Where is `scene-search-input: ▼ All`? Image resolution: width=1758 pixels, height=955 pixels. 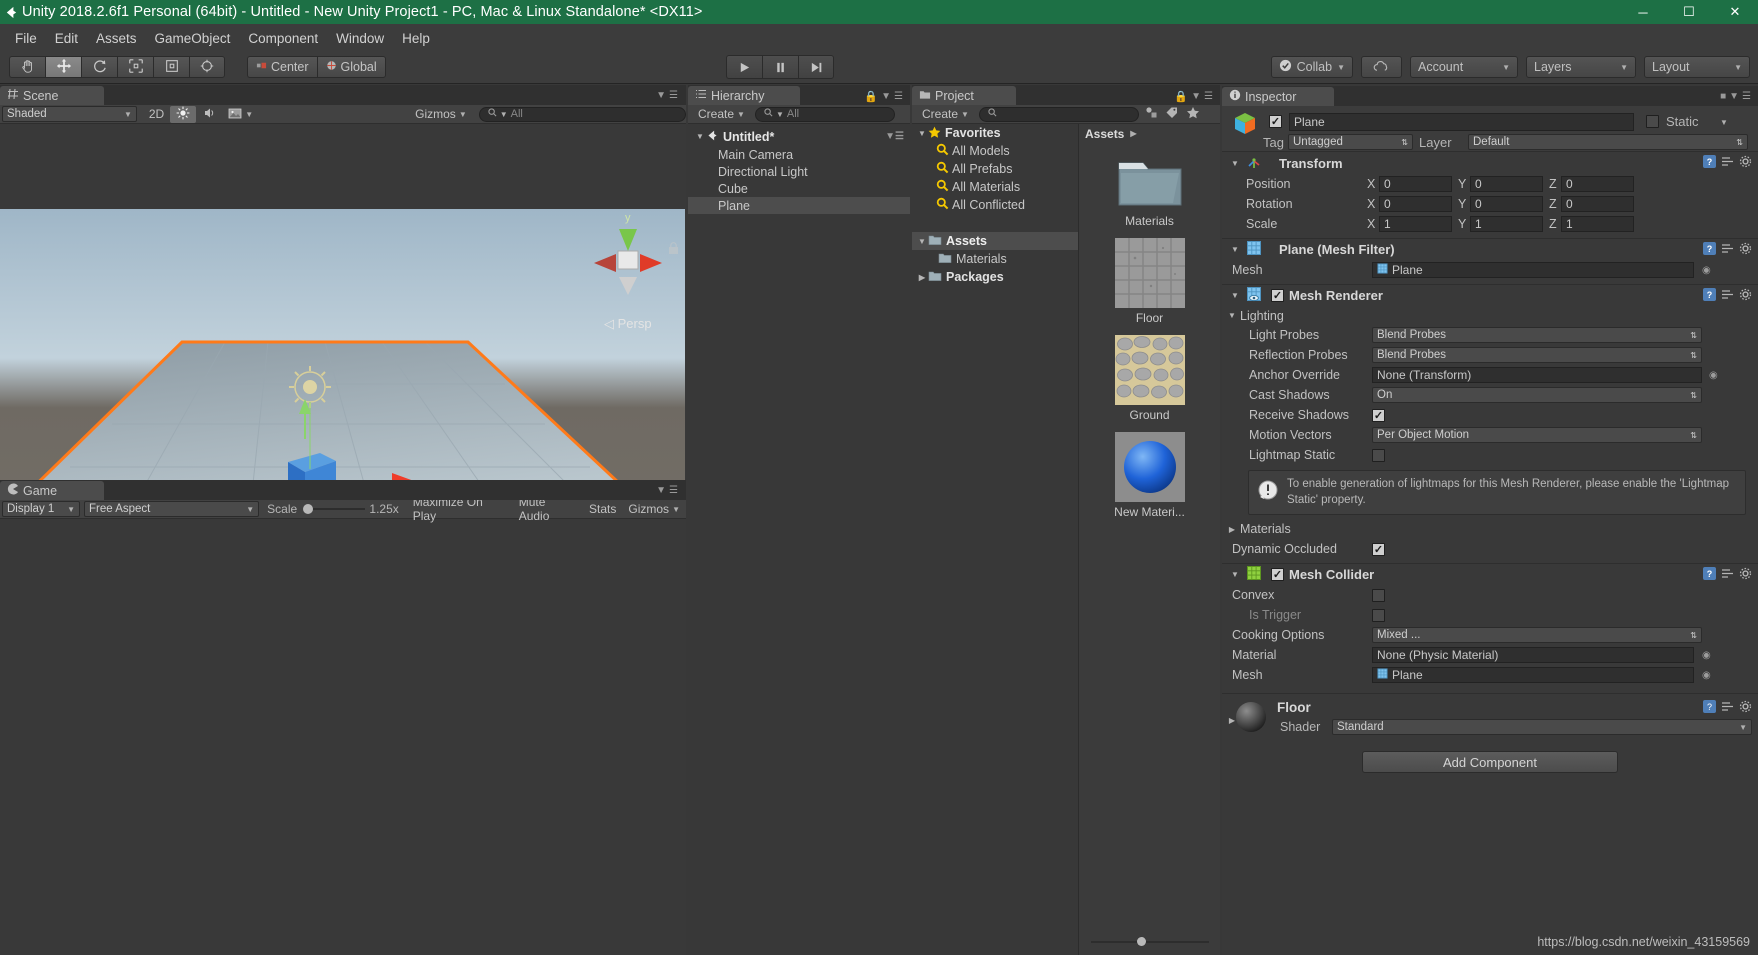
scene-search-input: ▼ All is located at coordinates (582, 114).